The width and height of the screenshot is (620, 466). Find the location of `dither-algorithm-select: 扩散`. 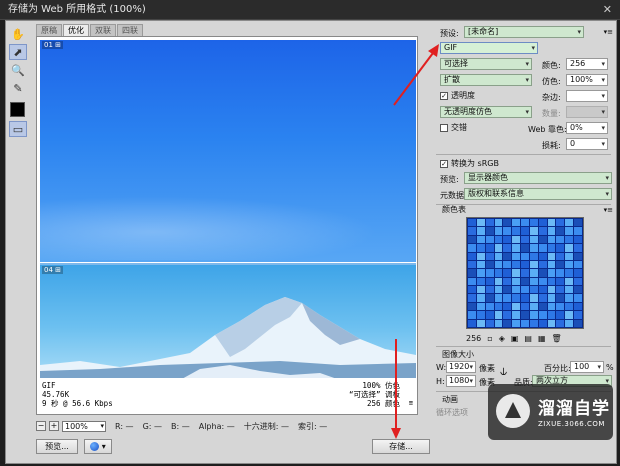

dither-algorithm-select: 扩散 is located at coordinates (486, 80).